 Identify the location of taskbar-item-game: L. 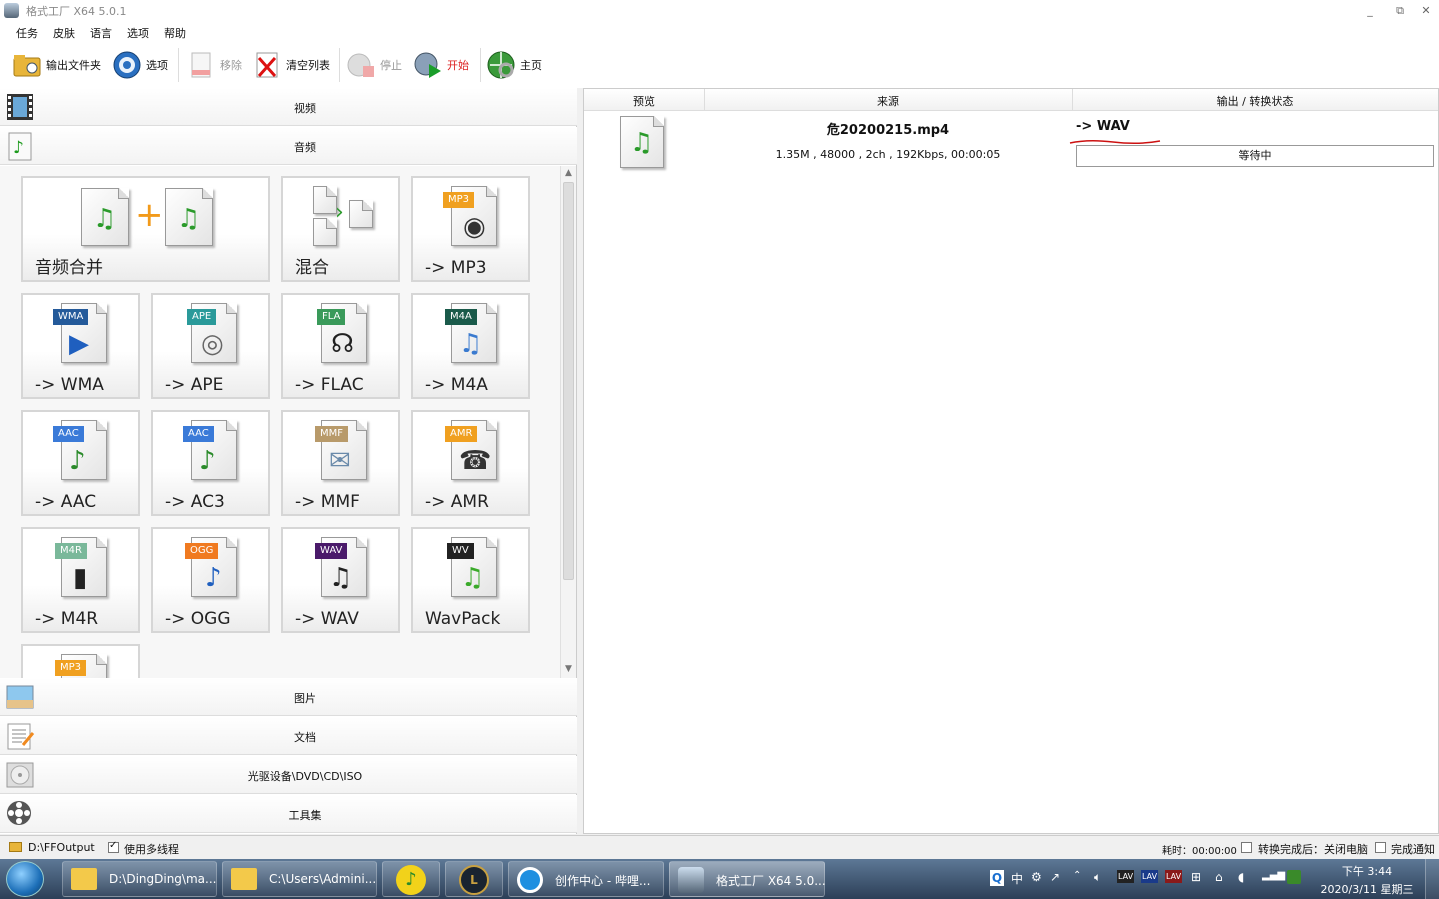
(474, 879).